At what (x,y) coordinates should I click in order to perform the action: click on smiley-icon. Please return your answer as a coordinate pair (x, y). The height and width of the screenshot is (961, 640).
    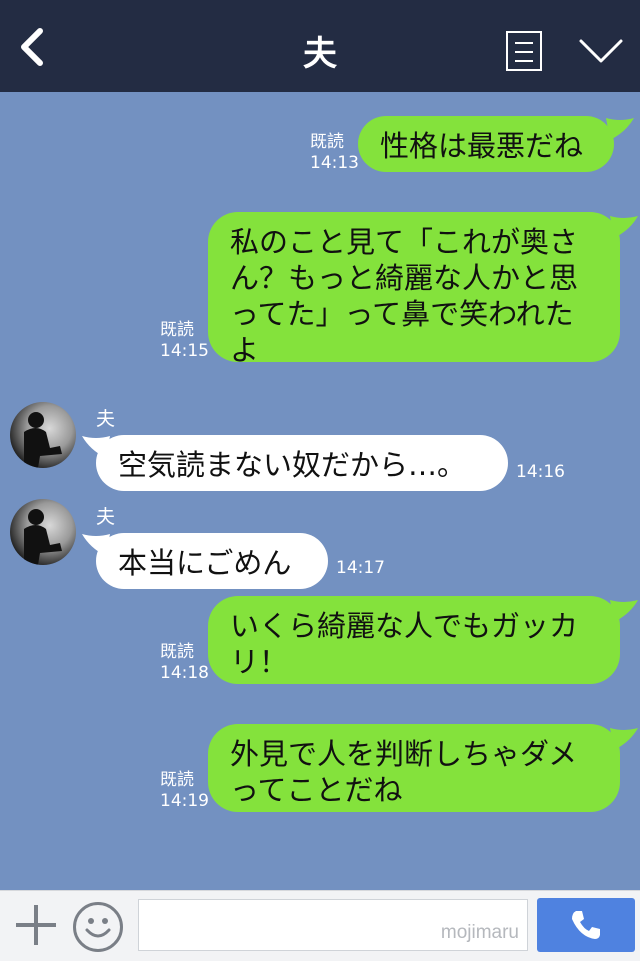
    Looking at the image, I should click on (98, 927).